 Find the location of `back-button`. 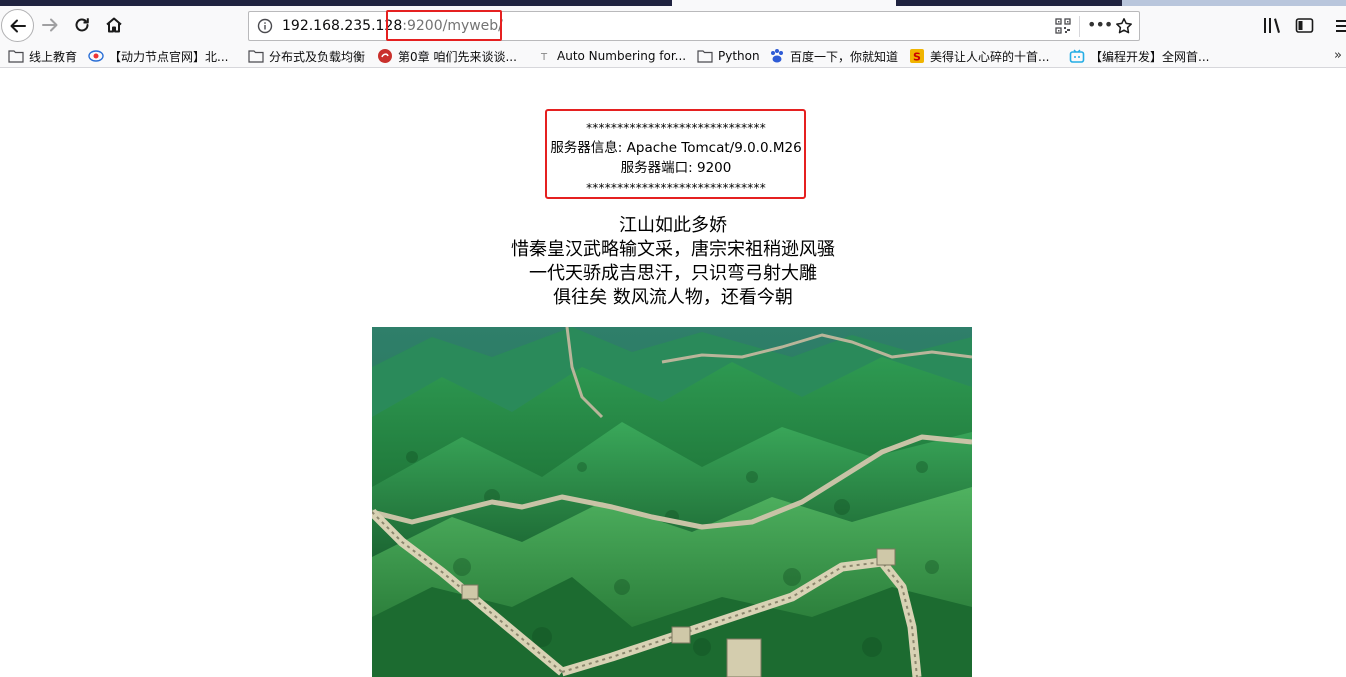

back-button is located at coordinates (17, 25).